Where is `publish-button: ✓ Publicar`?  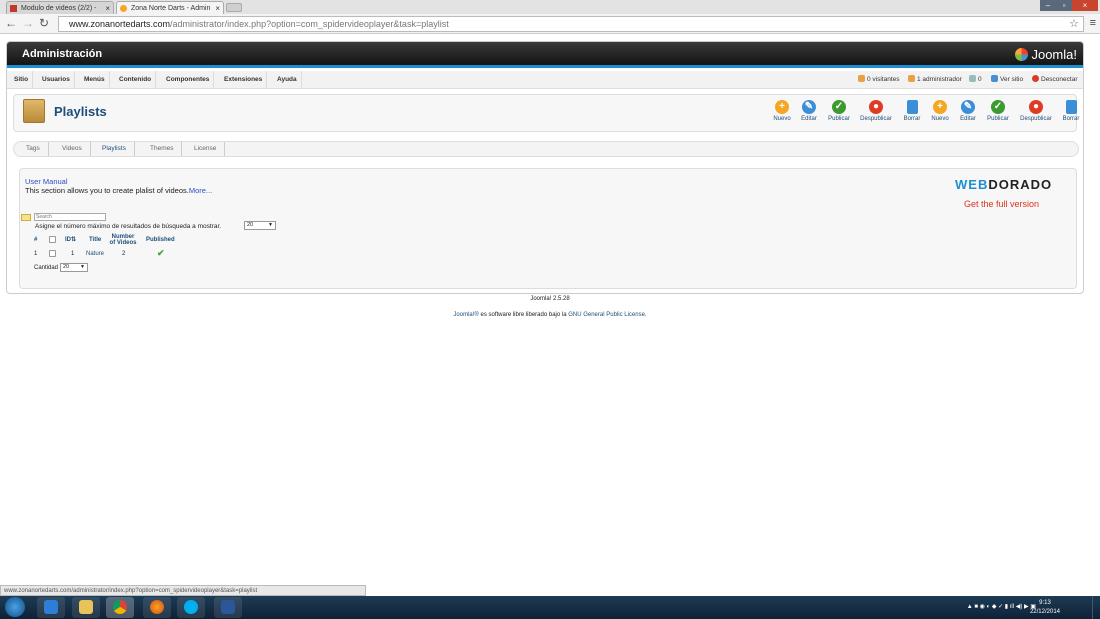
publish-button: ✓ Publicar is located at coordinates (839, 111).